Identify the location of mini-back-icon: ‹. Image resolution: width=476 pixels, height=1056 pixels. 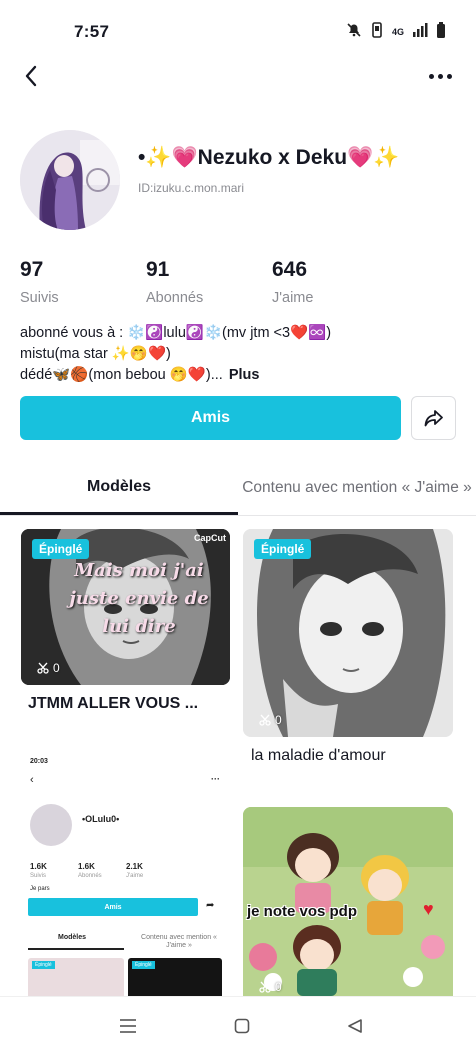
(32, 780).